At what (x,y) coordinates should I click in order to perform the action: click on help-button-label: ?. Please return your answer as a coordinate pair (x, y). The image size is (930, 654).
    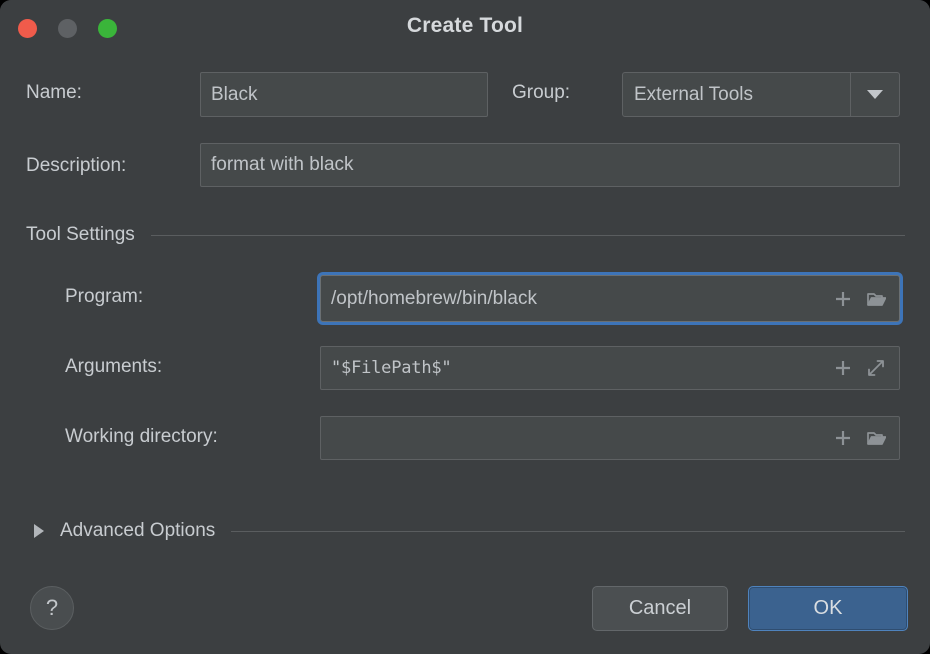
    Looking at the image, I should click on (52, 607).